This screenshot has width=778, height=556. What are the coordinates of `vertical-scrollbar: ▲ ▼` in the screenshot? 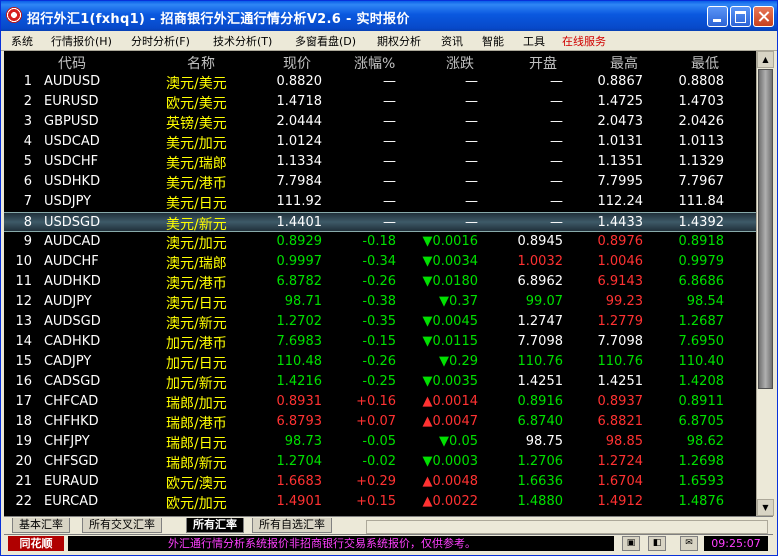 It's located at (765, 283).